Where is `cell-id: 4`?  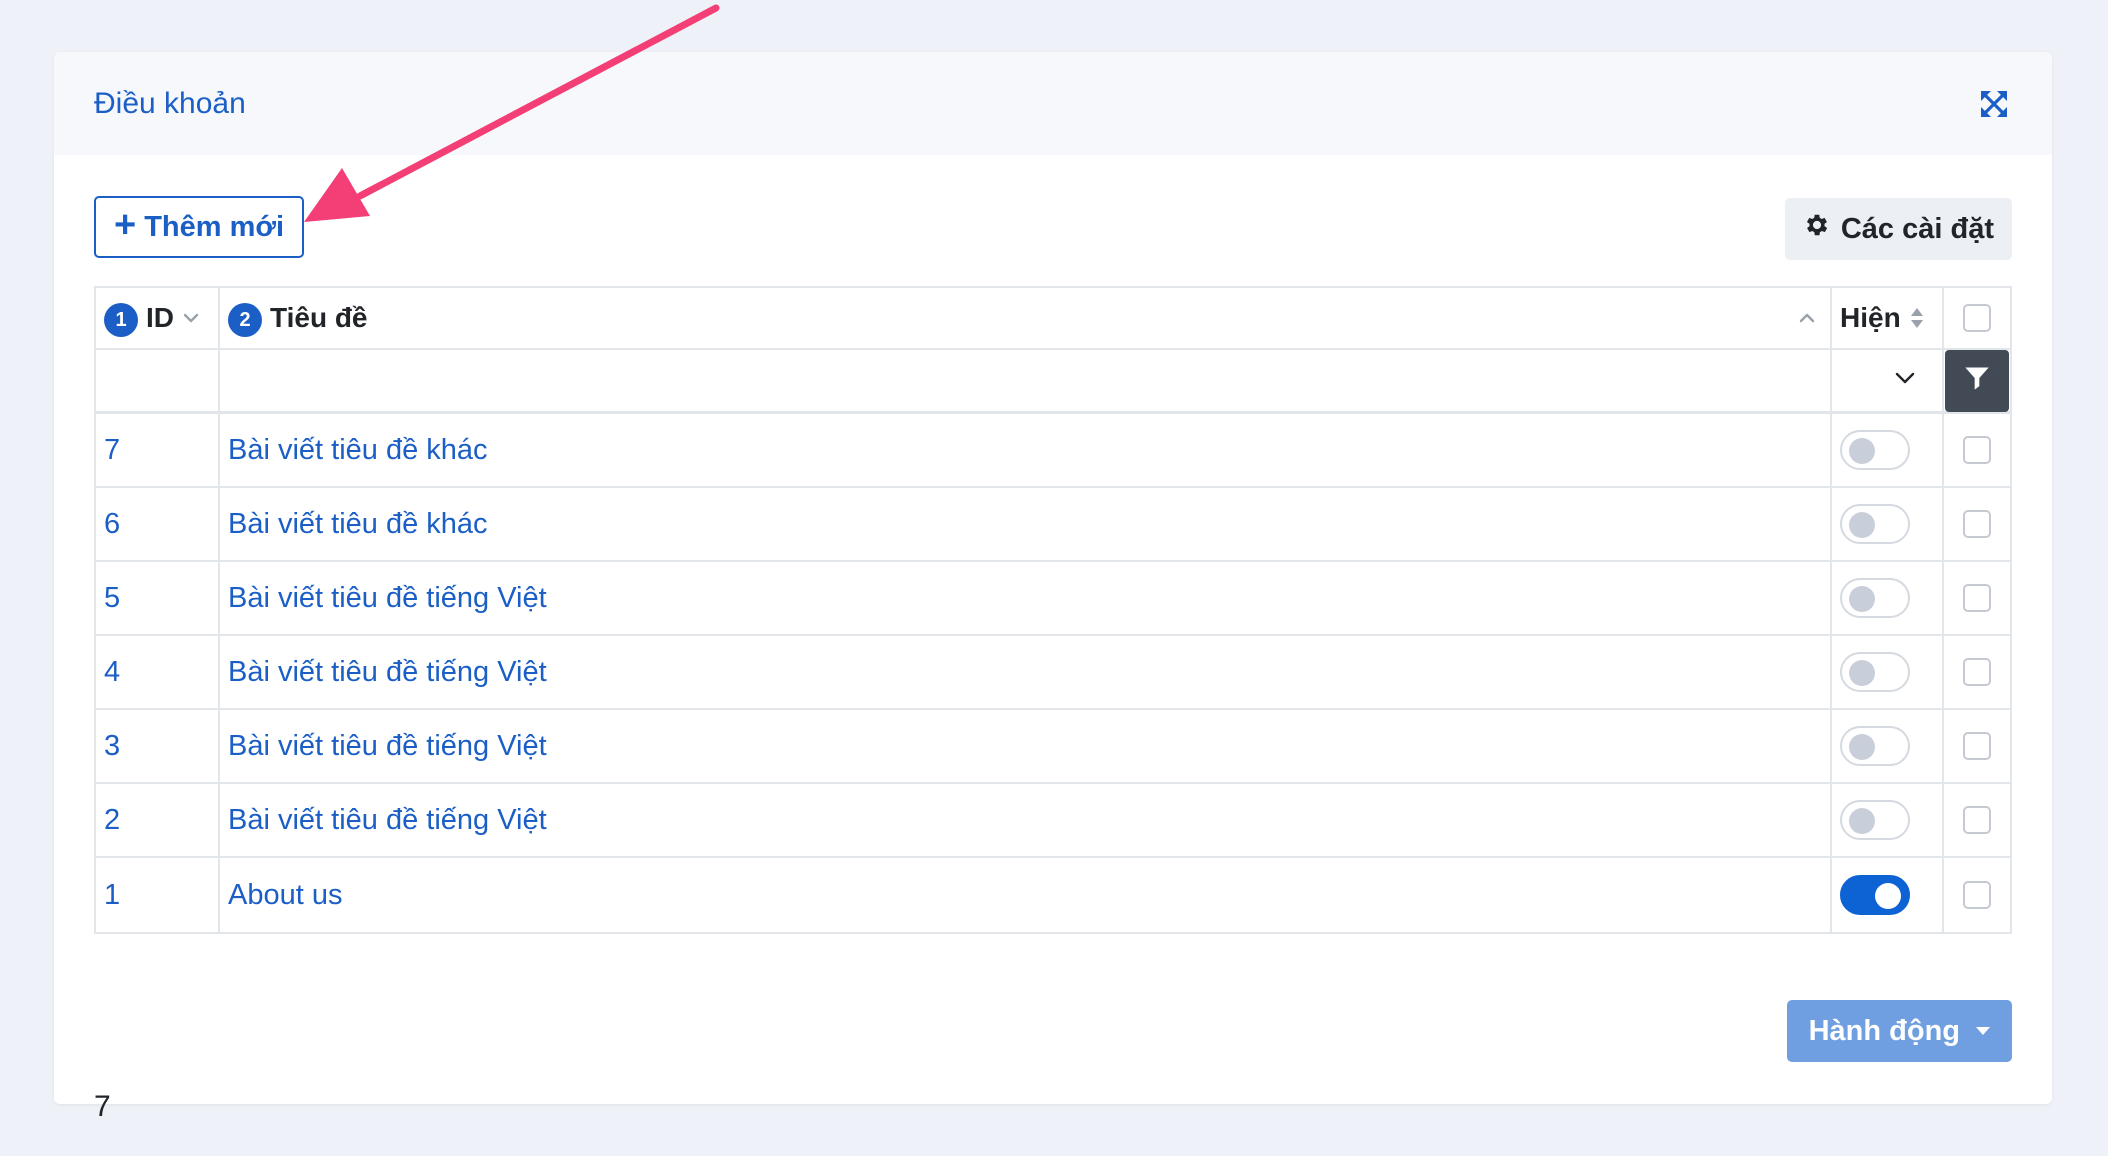 cell-id: 4 is located at coordinates (158, 672).